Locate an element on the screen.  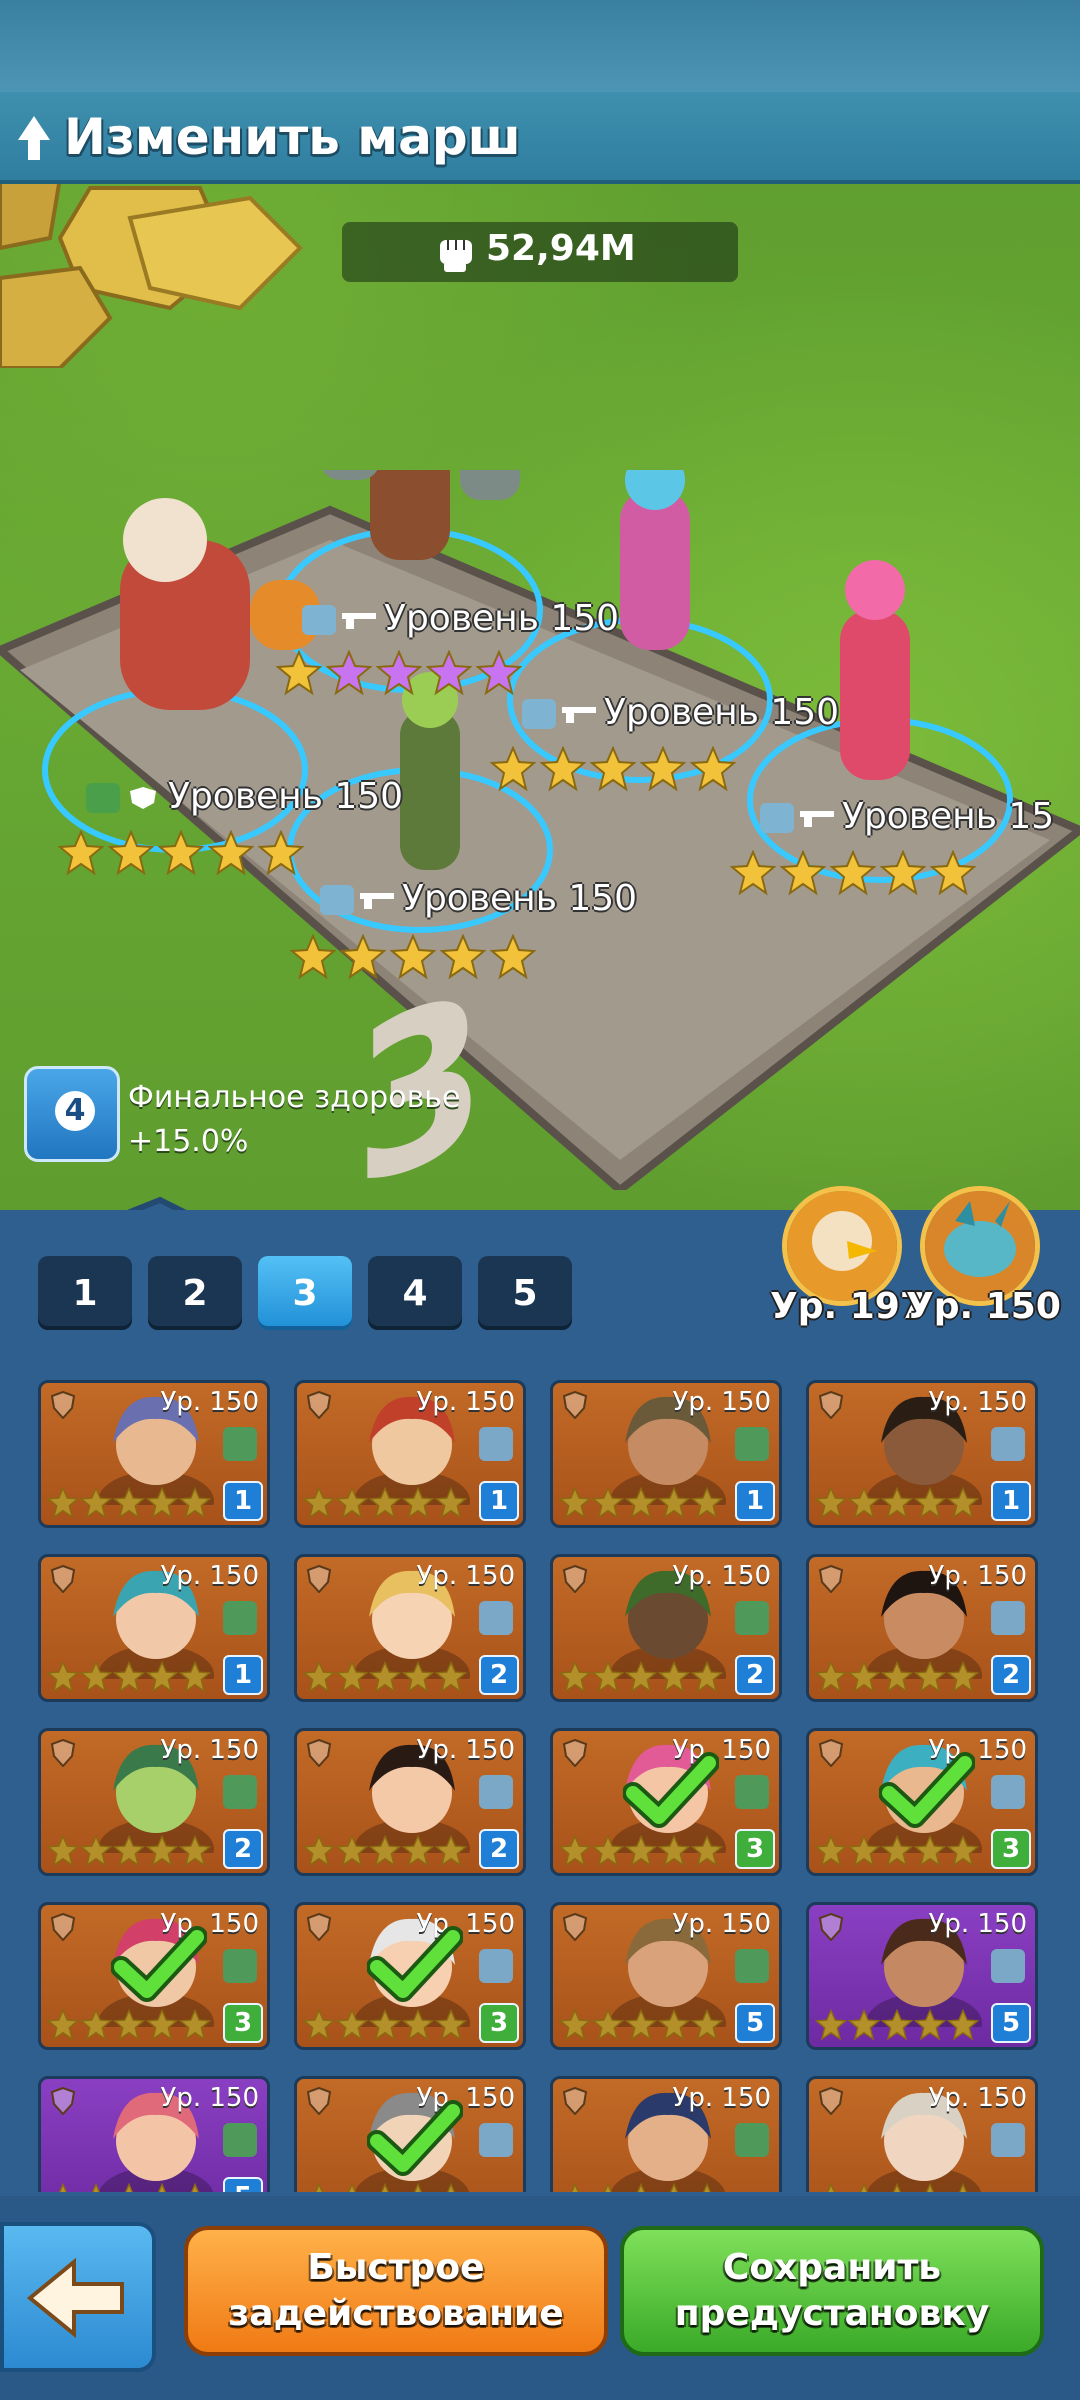
save-preset-button: Сохранить предустановку is located at coordinates (832, 2291).